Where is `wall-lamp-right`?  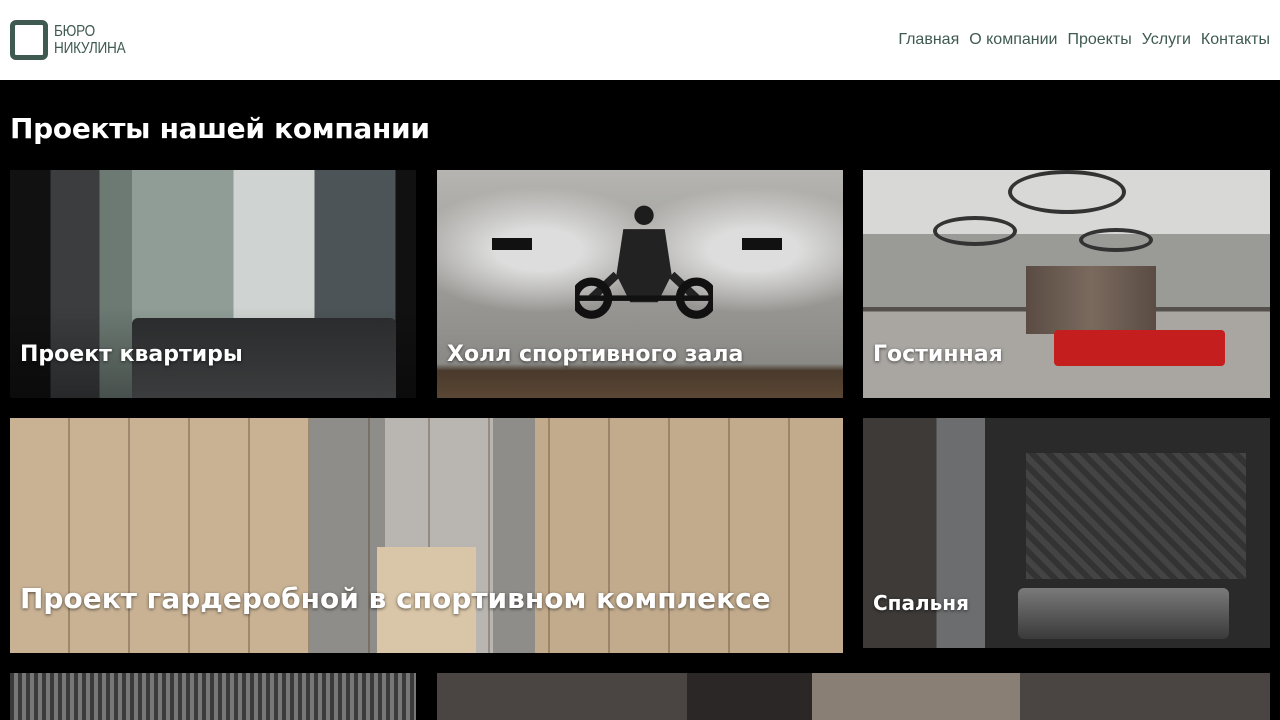 wall-lamp-right is located at coordinates (762, 244).